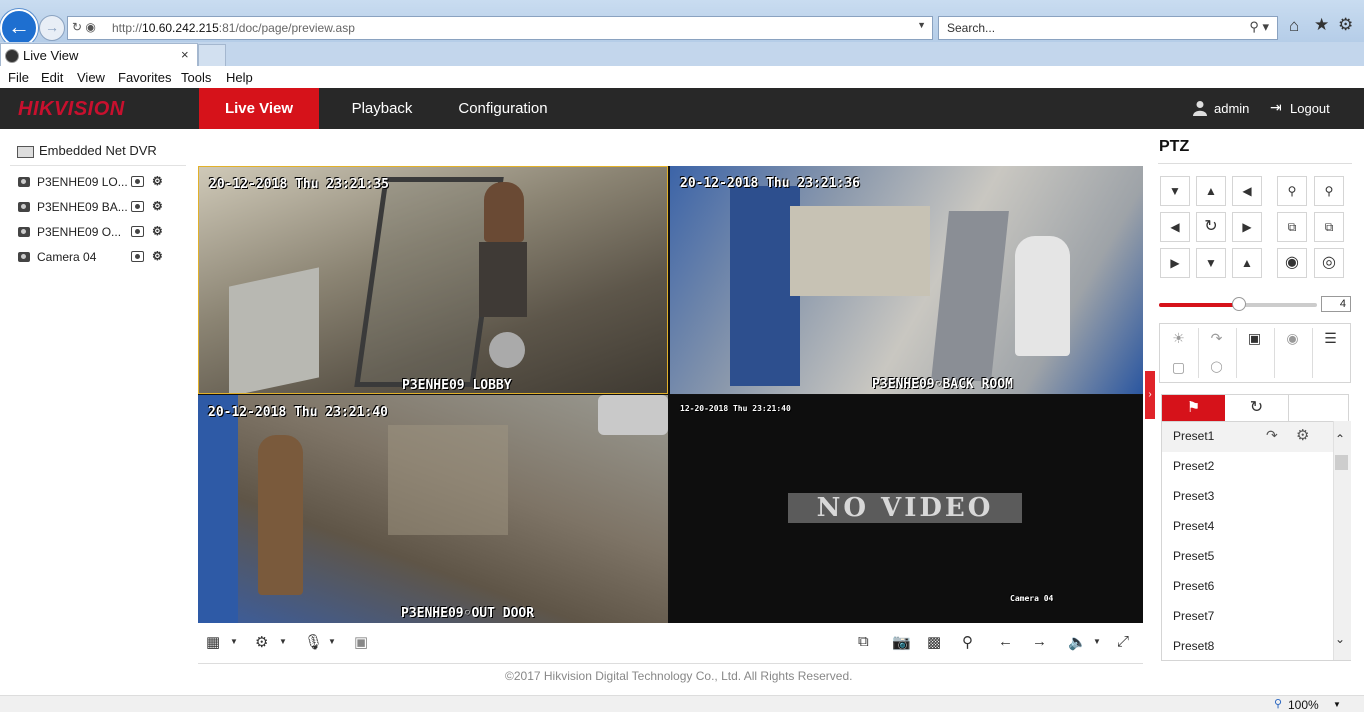 This screenshot has height=712, width=1364. Describe the element at coordinates (313, 642) in the screenshot. I see `microphone-icon: 🎙` at that location.